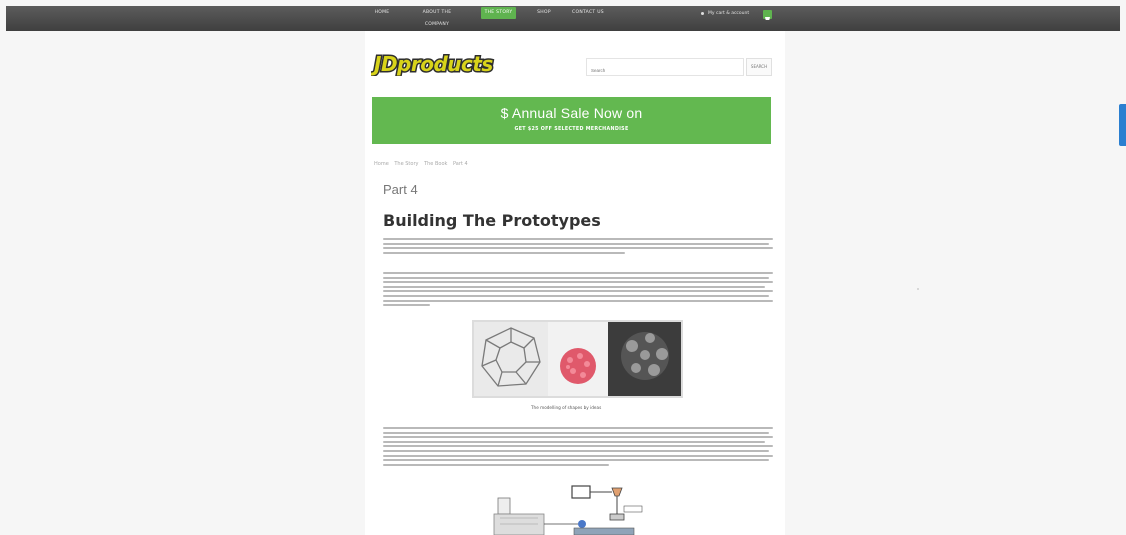  I want to click on banner-subtitle: GET $25 OFF SELECTED MERCHANDISE, so click(571, 129).